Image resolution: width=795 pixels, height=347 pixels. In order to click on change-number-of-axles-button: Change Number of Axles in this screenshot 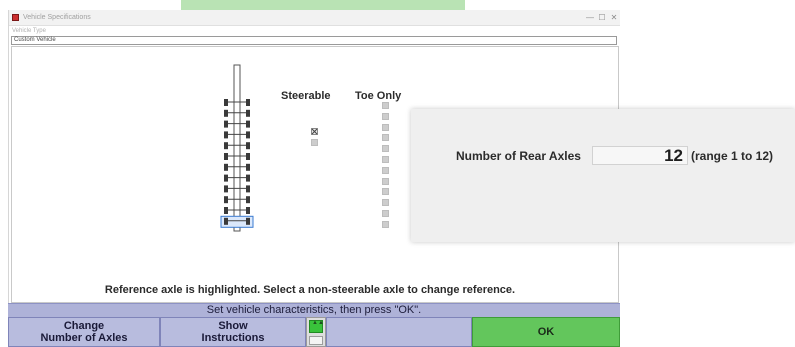, I will do `click(84, 332)`.